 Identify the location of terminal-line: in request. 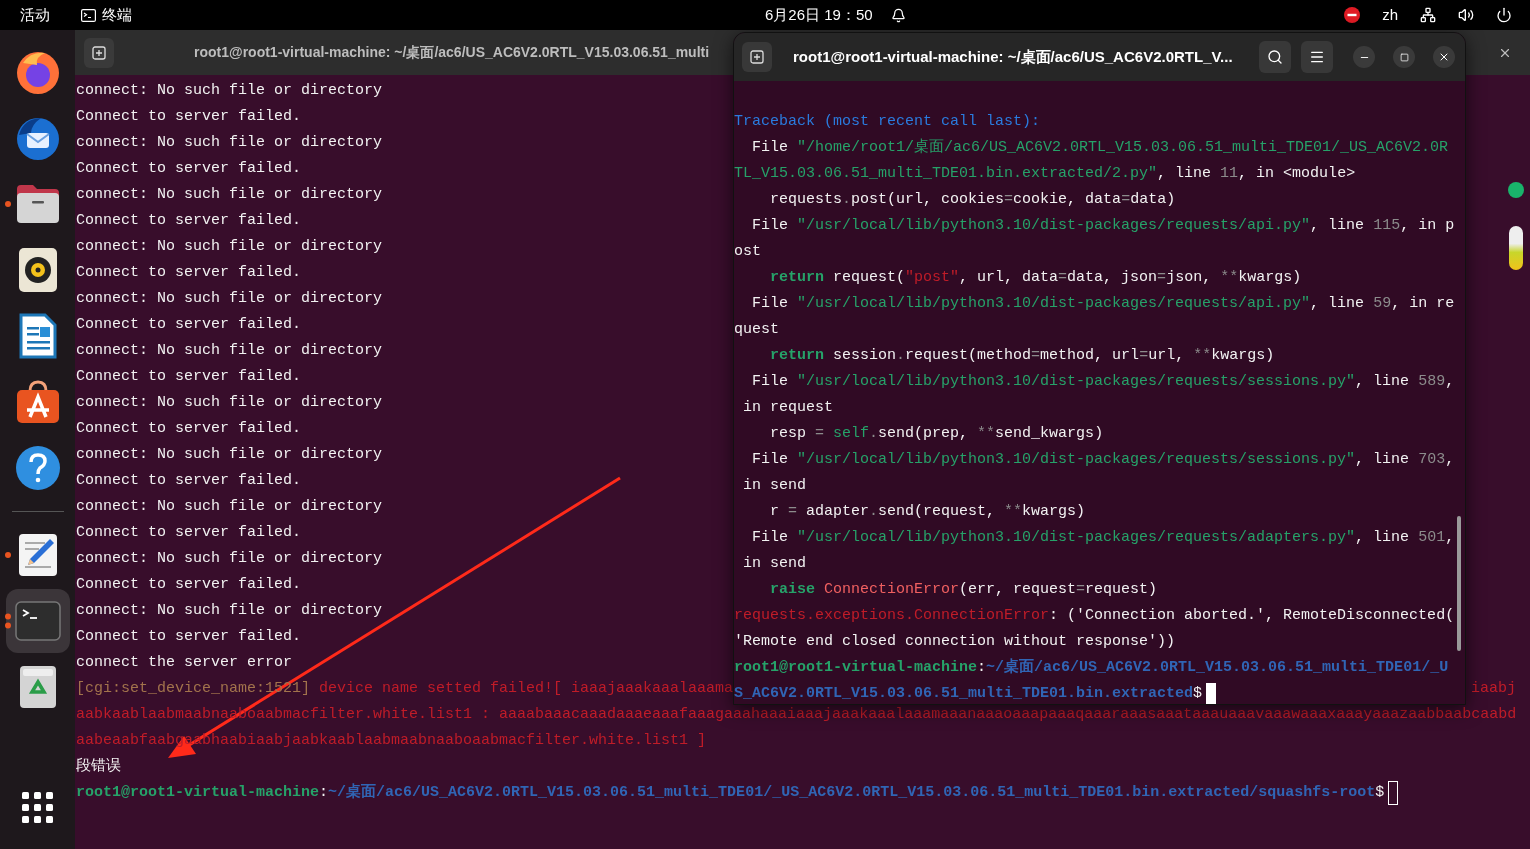
(788, 408).